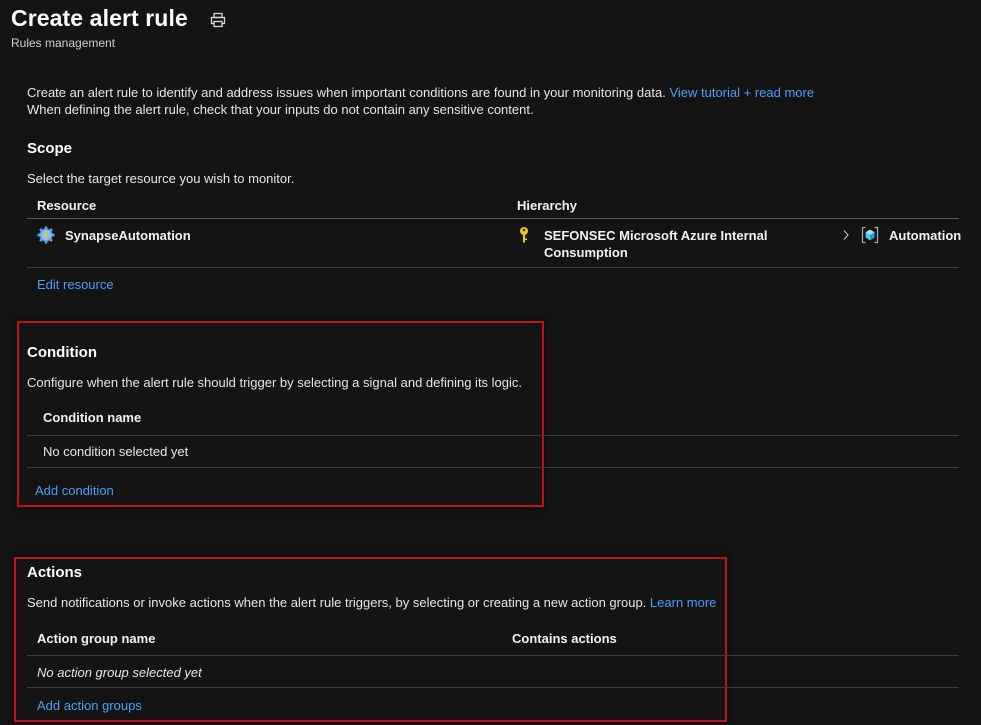 The width and height of the screenshot is (981, 725). Describe the element at coordinates (655, 235) in the screenshot. I see `hierarchy-subscription-line1: SEFONSEC Microsoft Azure Internal` at that location.